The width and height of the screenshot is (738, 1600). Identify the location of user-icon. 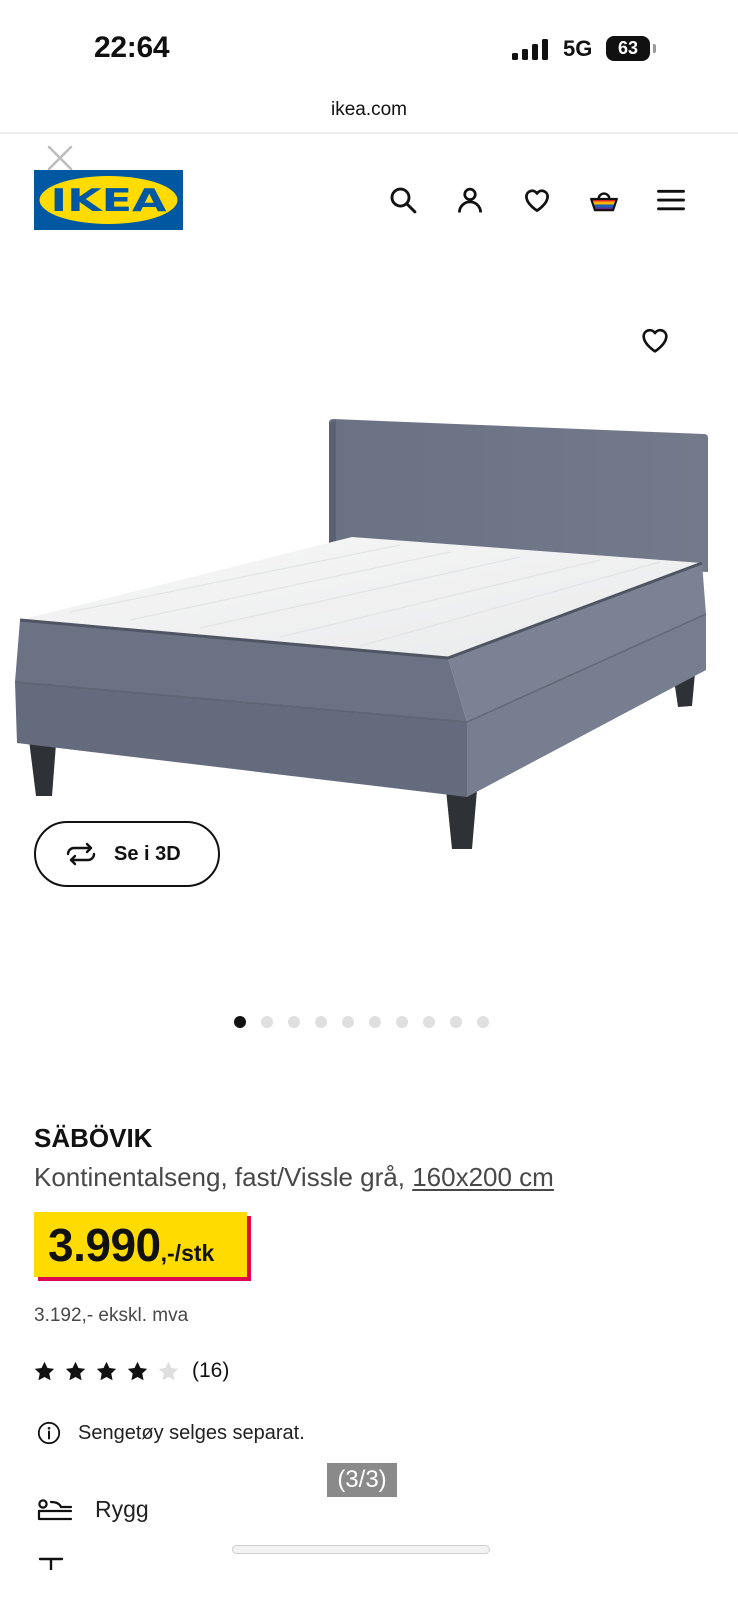
(470, 200).